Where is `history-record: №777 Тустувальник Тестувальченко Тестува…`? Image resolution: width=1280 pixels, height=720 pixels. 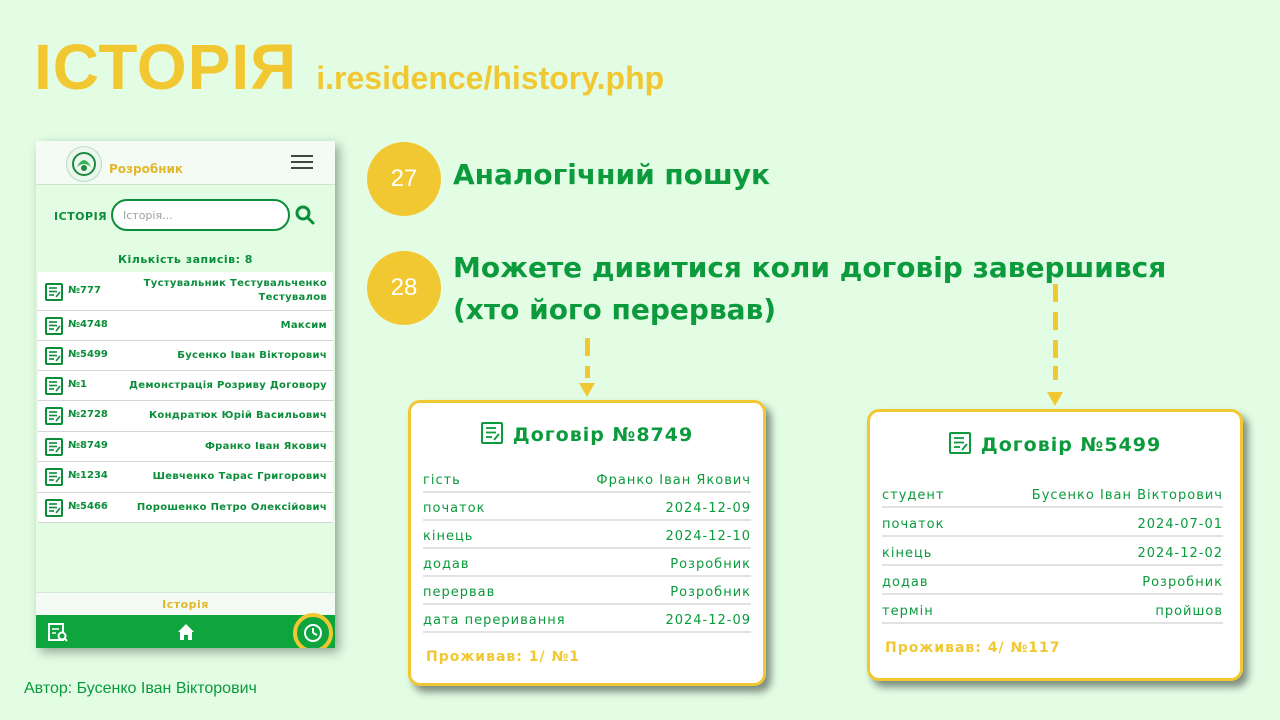 history-record: №777 Тустувальник Тестувальченко Тестува… is located at coordinates (185, 291).